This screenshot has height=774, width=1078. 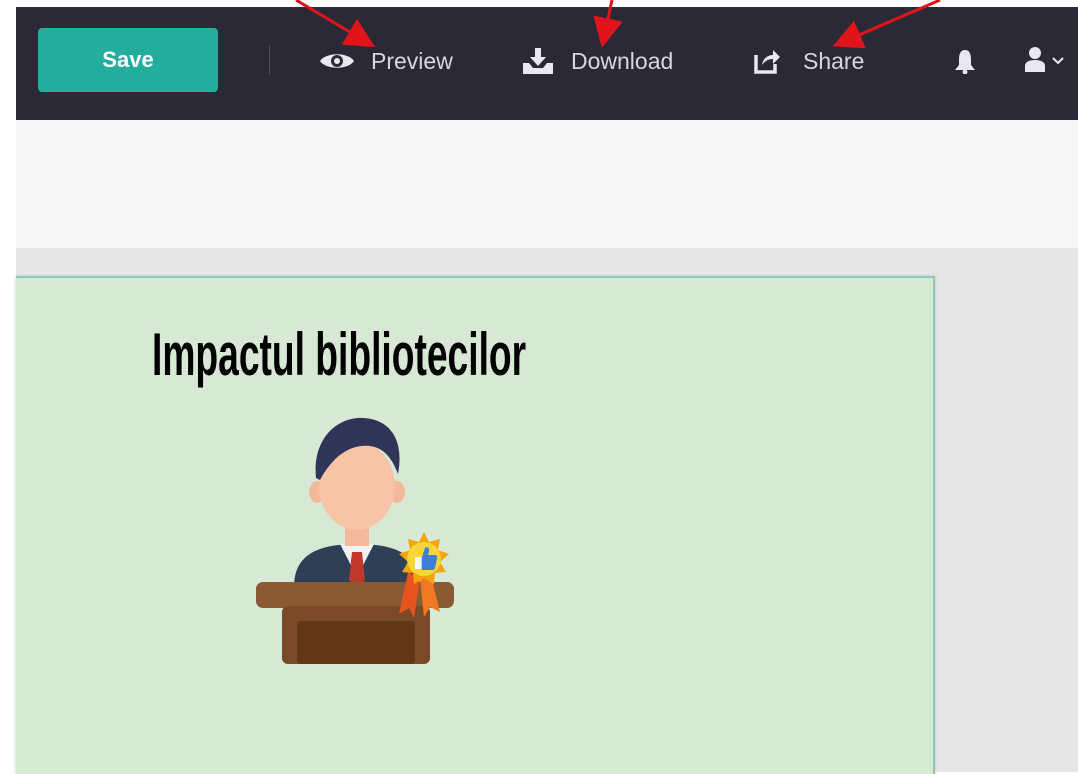 I want to click on download-button: Download, so click(x=597, y=61).